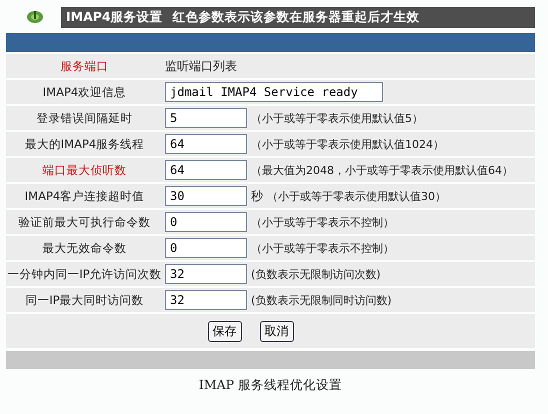 Image resolution: width=548 pixels, height=414 pixels. What do you see at coordinates (84, 299) in the screenshot?
I see `field-label: 同一IP最大同时访问数` at bounding box center [84, 299].